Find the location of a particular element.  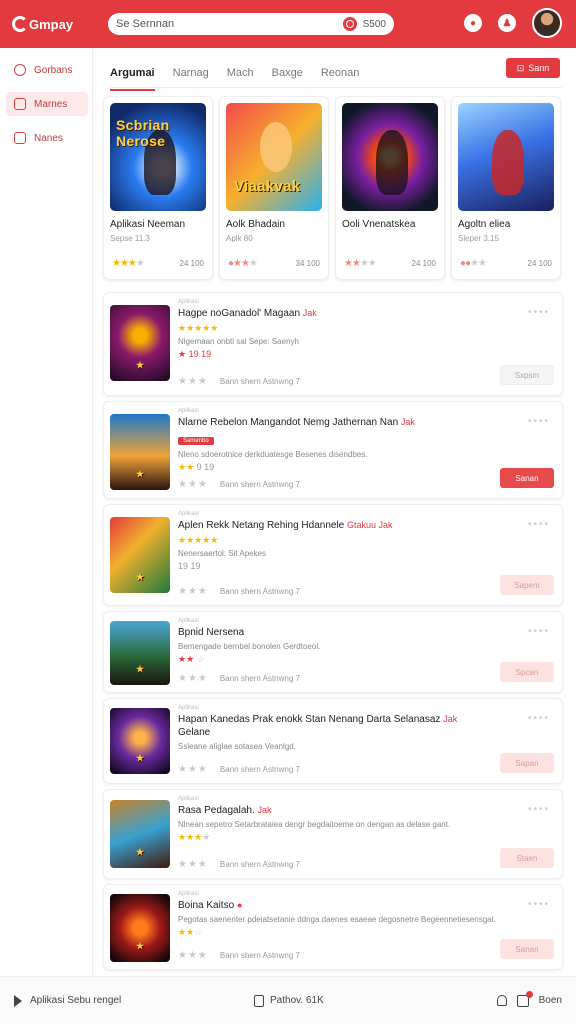

featured-card: Agoltn eliea Sleper 3.15 ●●★★ 24 100 is located at coordinates (506, 188).